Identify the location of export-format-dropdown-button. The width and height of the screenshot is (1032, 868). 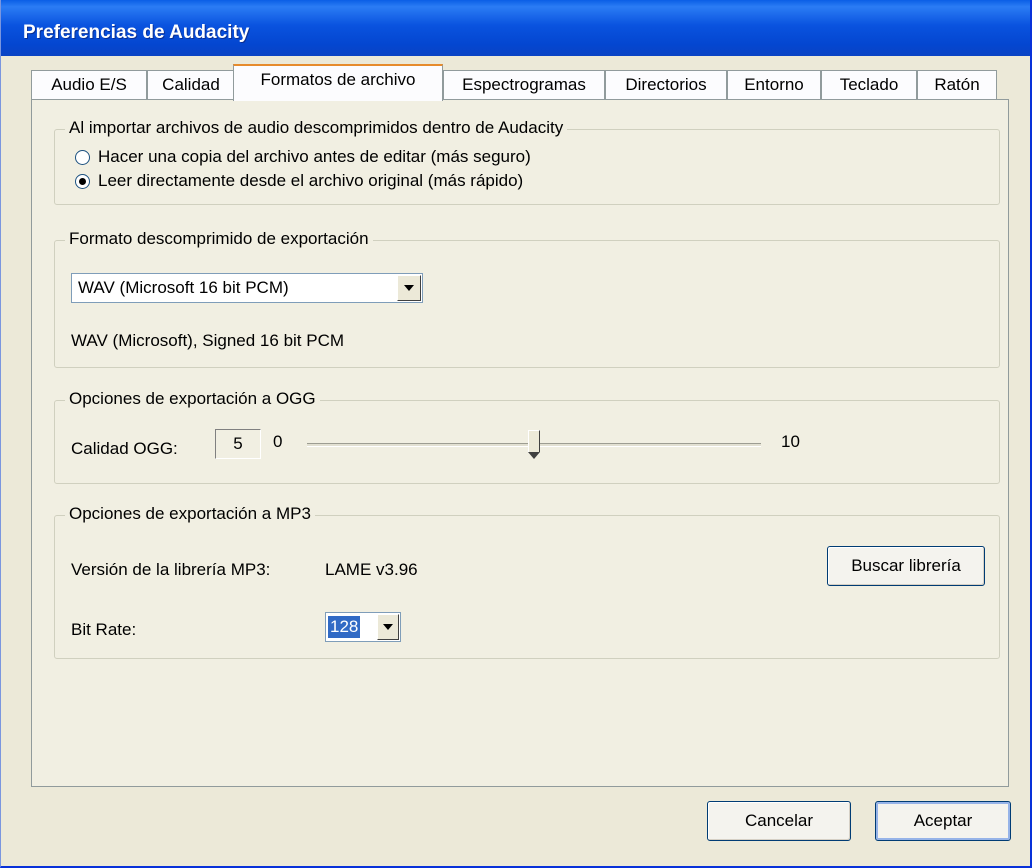
(409, 288).